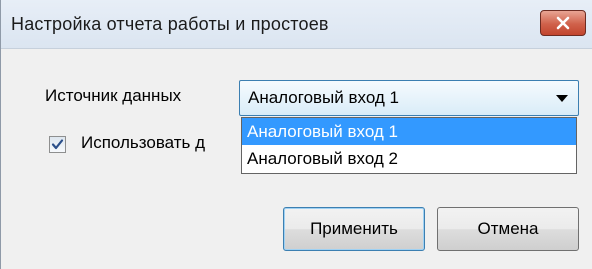  Describe the element at coordinates (562, 98) in the screenshot. I see `chevron-down-icon` at that location.